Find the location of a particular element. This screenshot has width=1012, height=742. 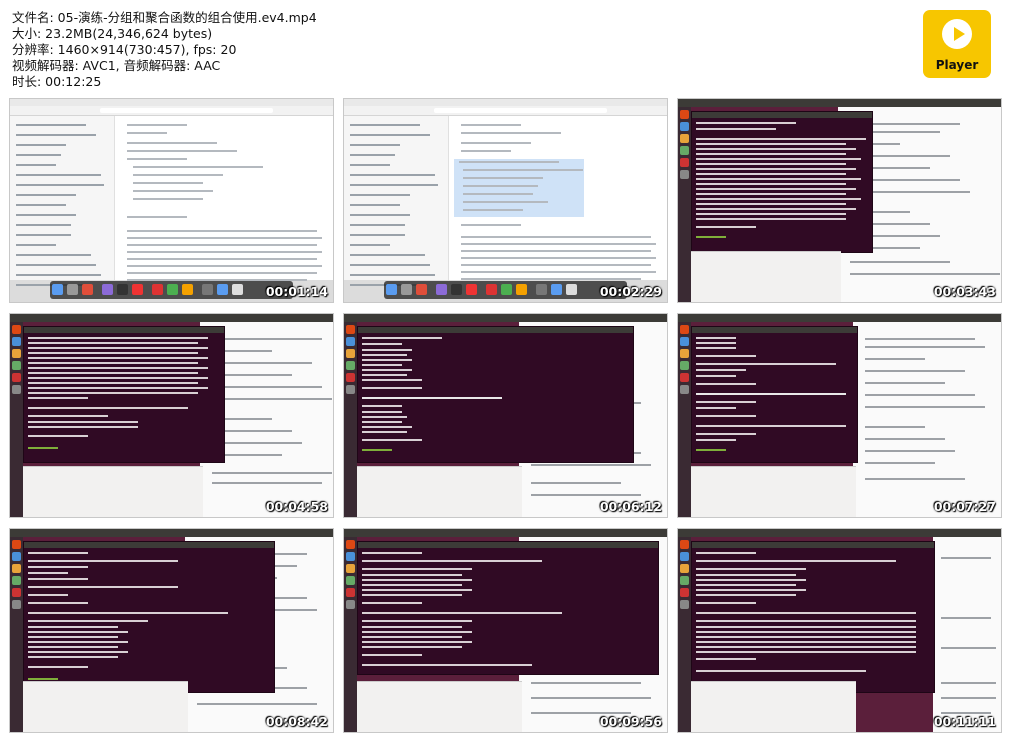

thumbnail: 00:11:11 is located at coordinates (839, 630).